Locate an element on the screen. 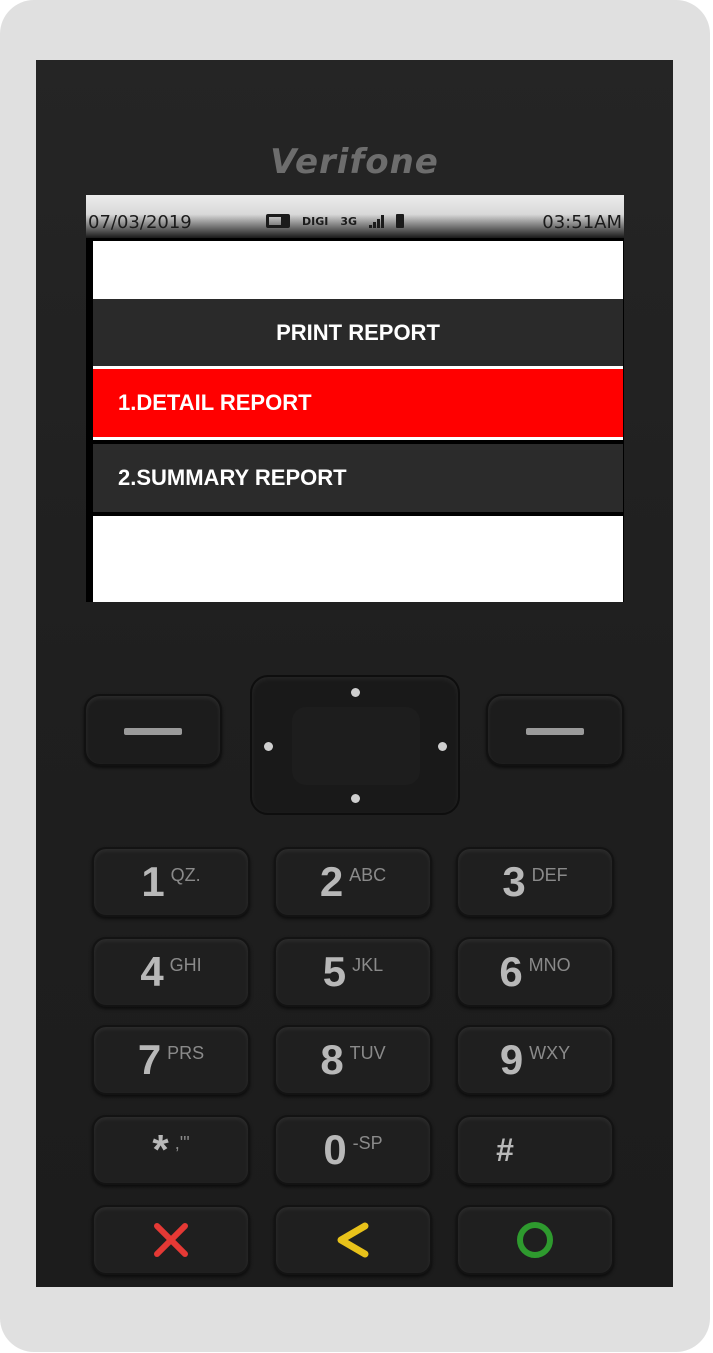  left-softkey-button is located at coordinates (153, 730).